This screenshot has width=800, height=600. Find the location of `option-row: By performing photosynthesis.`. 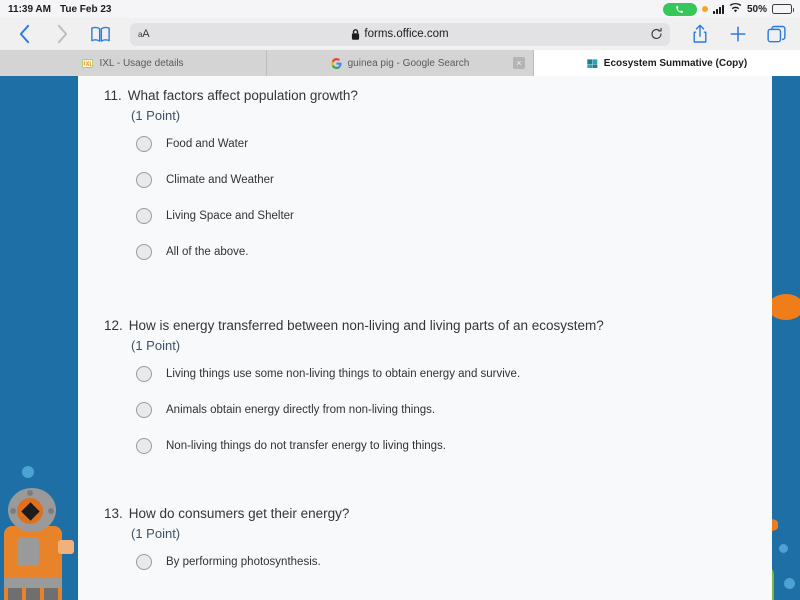

option-row: By performing photosynthesis. is located at coordinates (441, 562).